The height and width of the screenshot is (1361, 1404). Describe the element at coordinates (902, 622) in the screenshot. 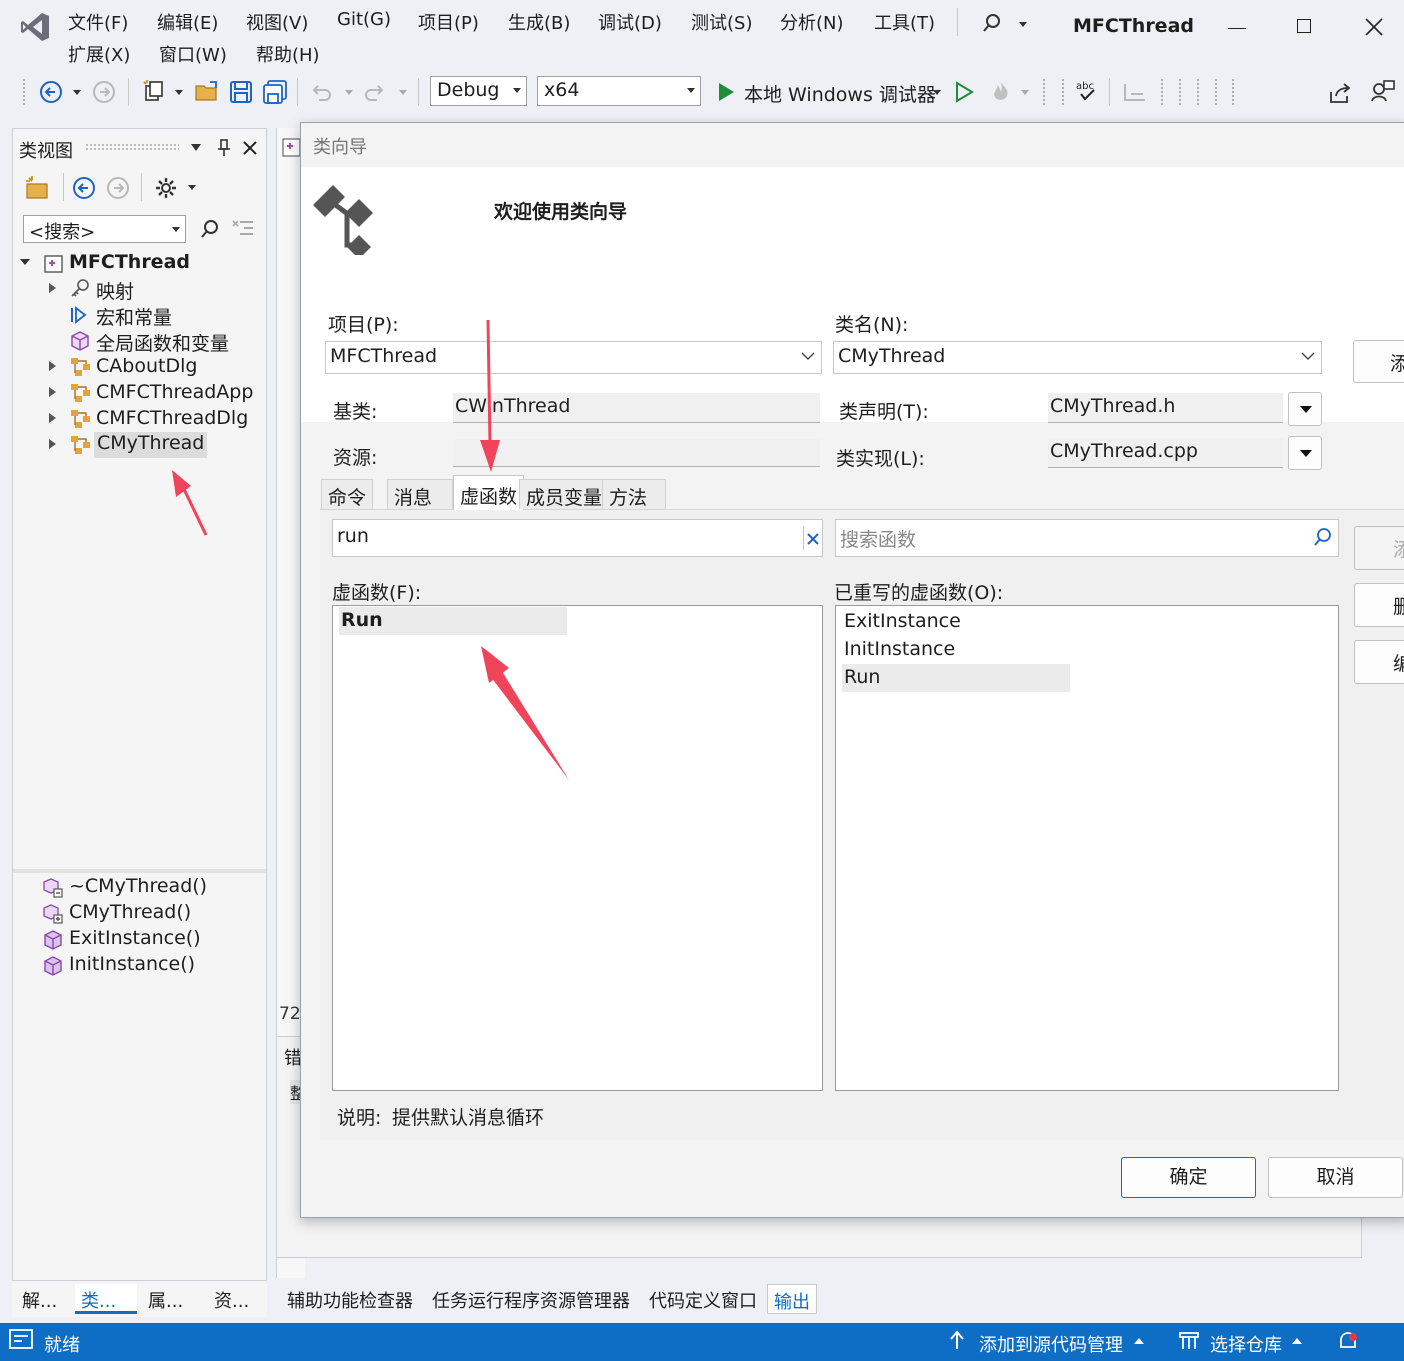

I see `list-item: ExitInstance` at that location.